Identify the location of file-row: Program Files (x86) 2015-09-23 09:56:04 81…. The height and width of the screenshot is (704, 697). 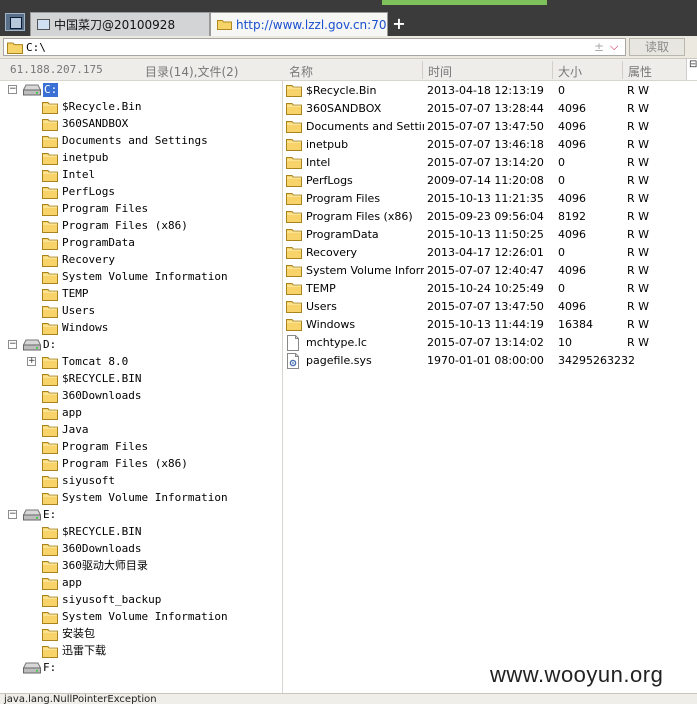
(484, 217).